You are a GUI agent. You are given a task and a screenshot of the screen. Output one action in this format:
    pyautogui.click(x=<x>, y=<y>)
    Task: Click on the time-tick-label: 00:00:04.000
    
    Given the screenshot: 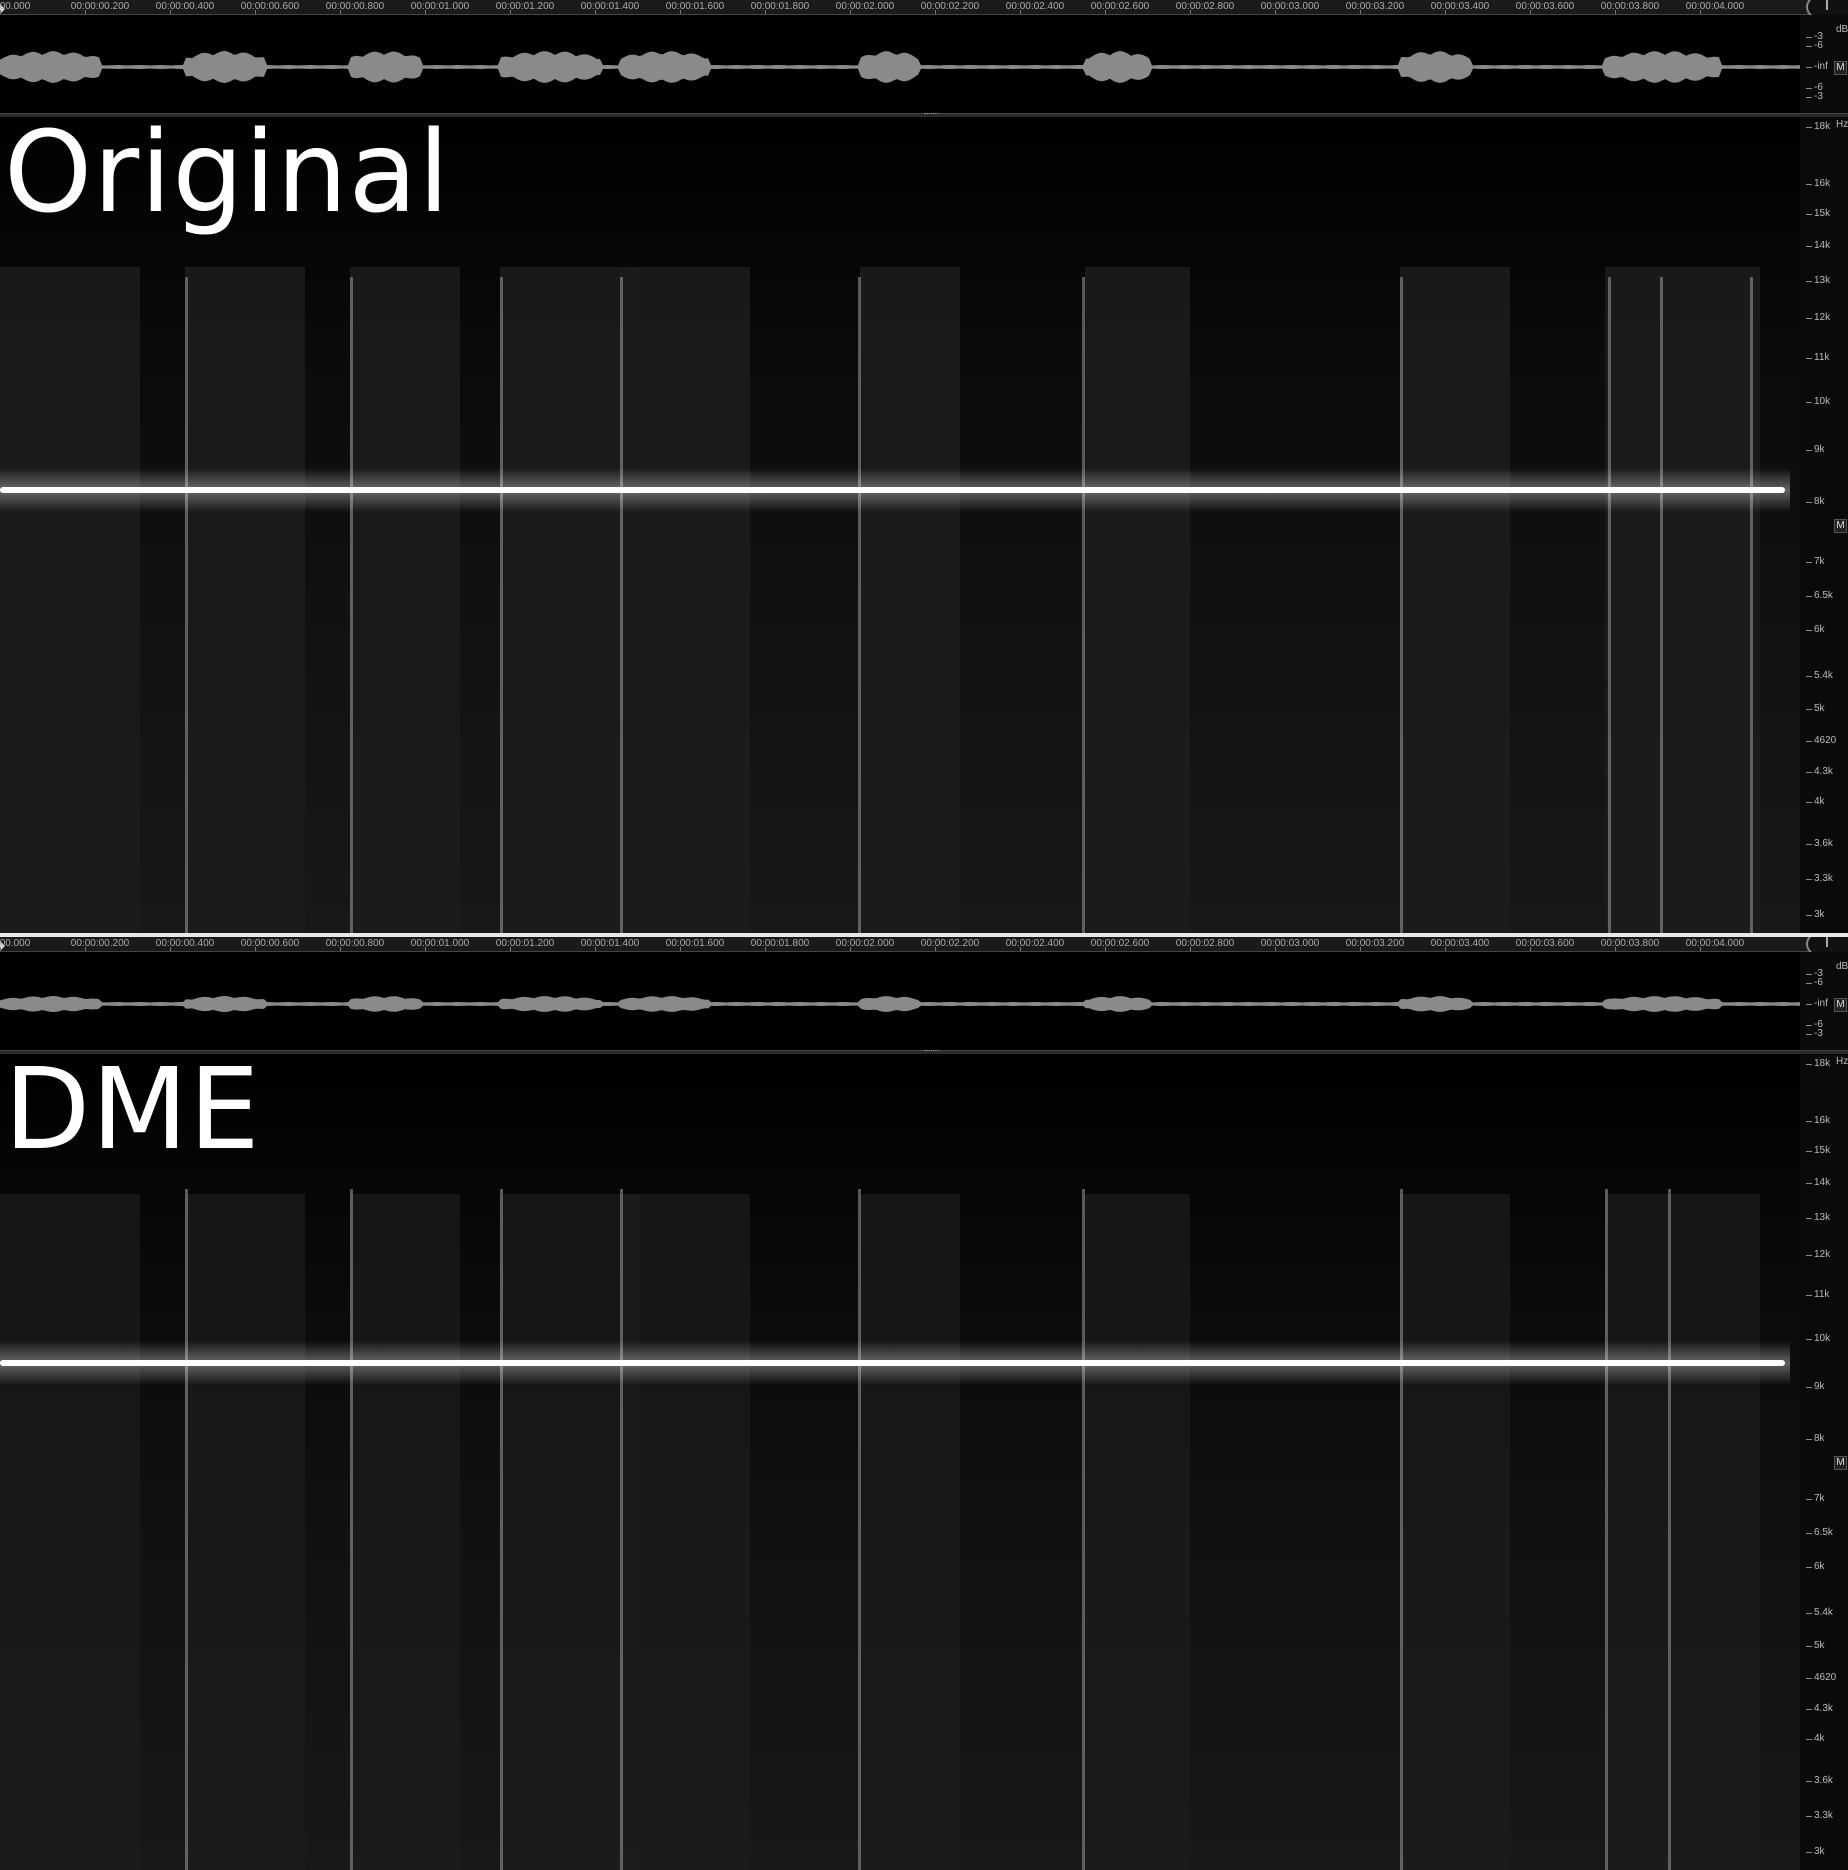 What is the action you would take?
    pyautogui.click(x=1715, y=6)
    